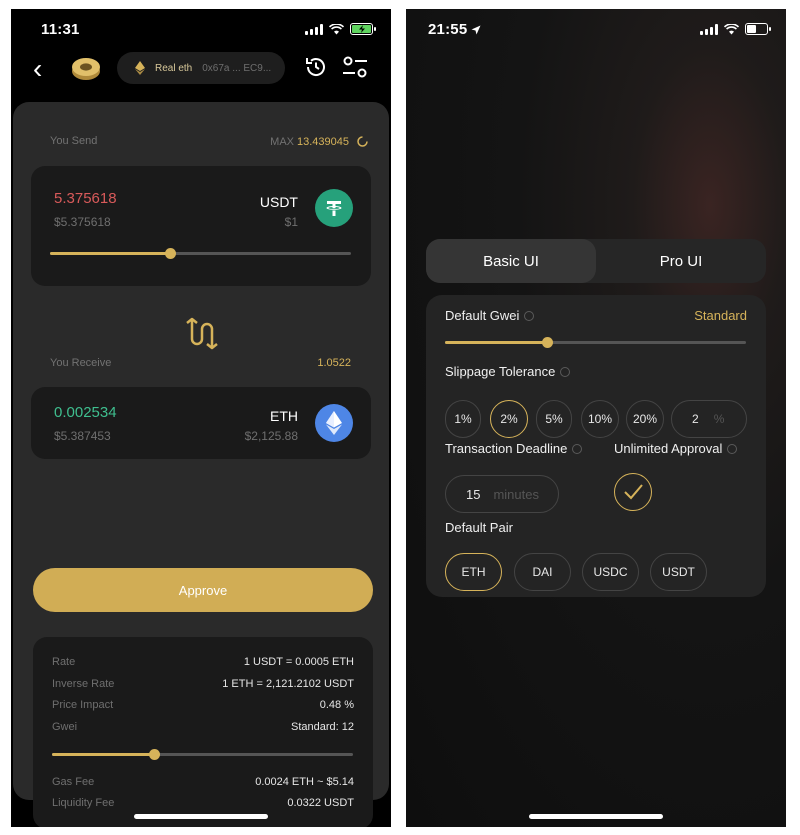 This screenshot has height=835, width=800. What do you see at coordinates (140, 68) in the screenshot?
I see `eth-mini-icon` at bounding box center [140, 68].